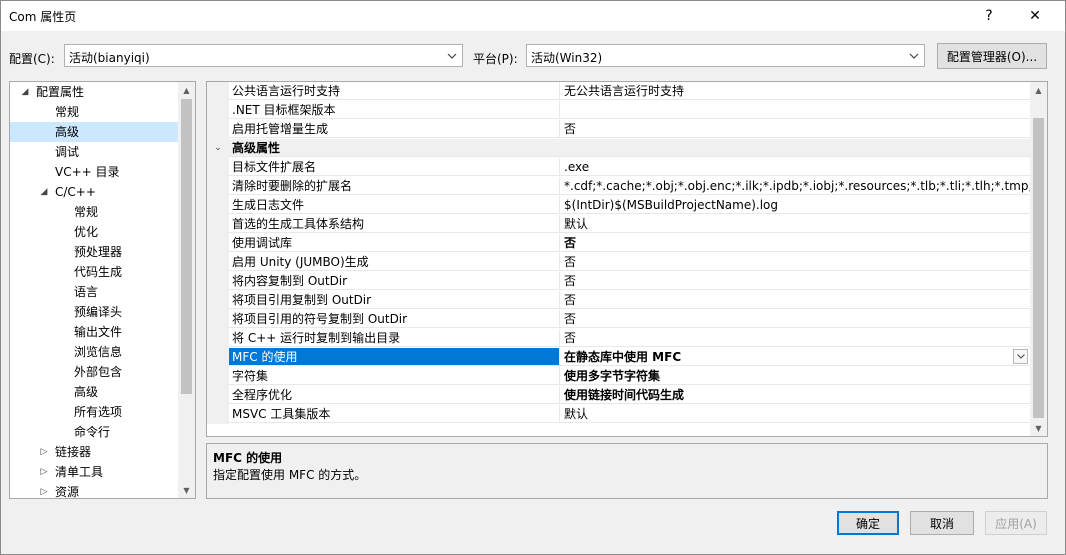 The width and height of the screenshot is (1066, 555). I want to click on property-value, so click(795, 110).